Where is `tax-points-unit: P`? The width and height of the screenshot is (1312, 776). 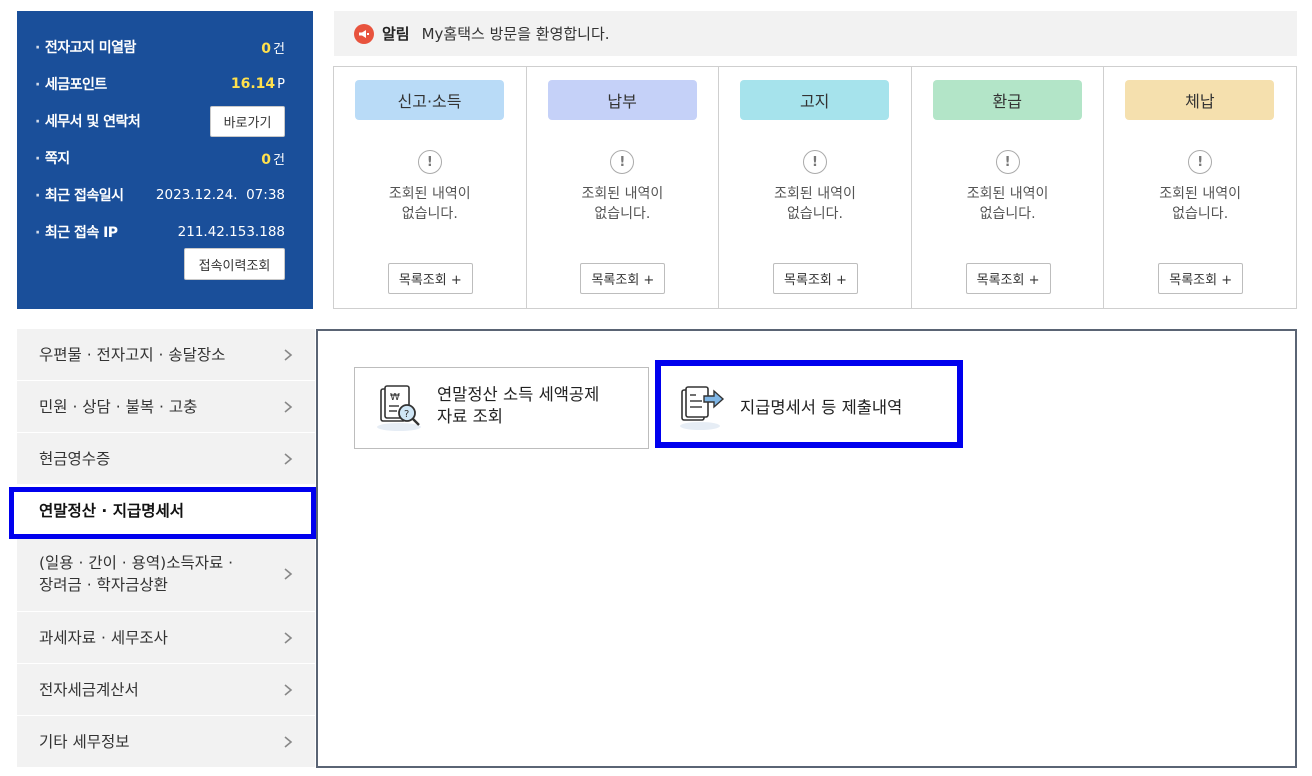
tax-points-unit: P is located at coordinates (281, 84).